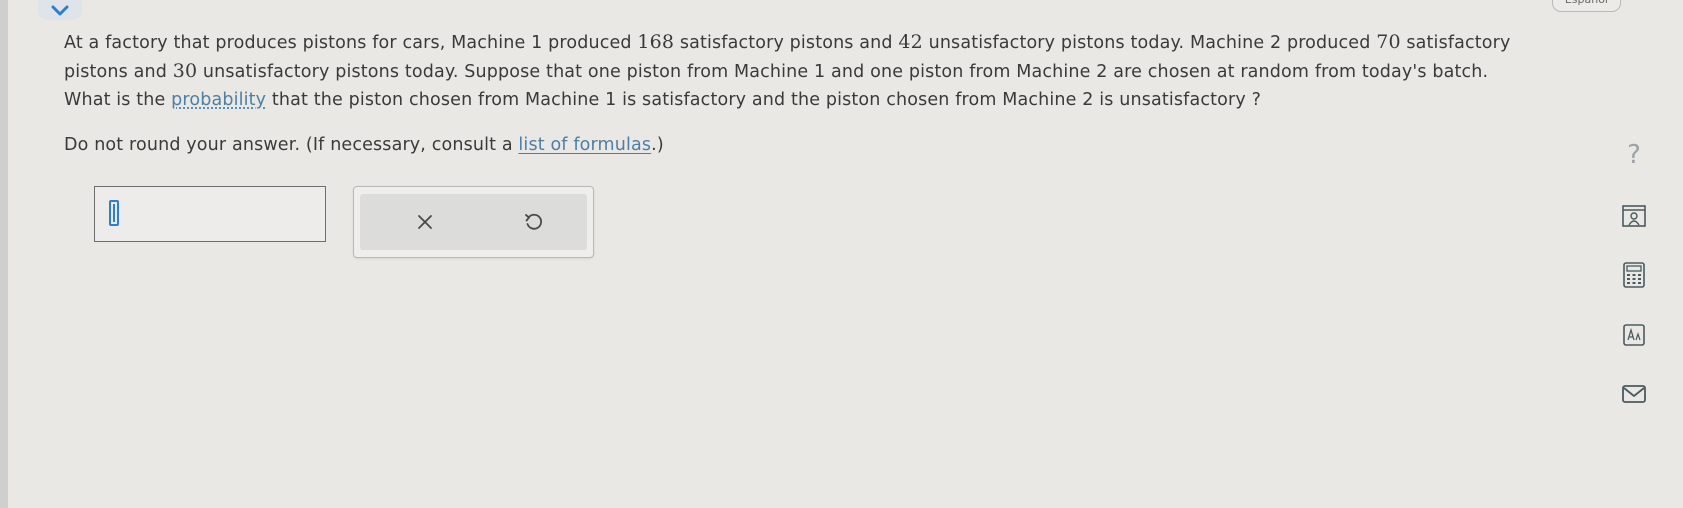  Describe the element at coordinates (1388, 42) in the screenshot. I see `machine2-satisfactory-count: 70` at that location.